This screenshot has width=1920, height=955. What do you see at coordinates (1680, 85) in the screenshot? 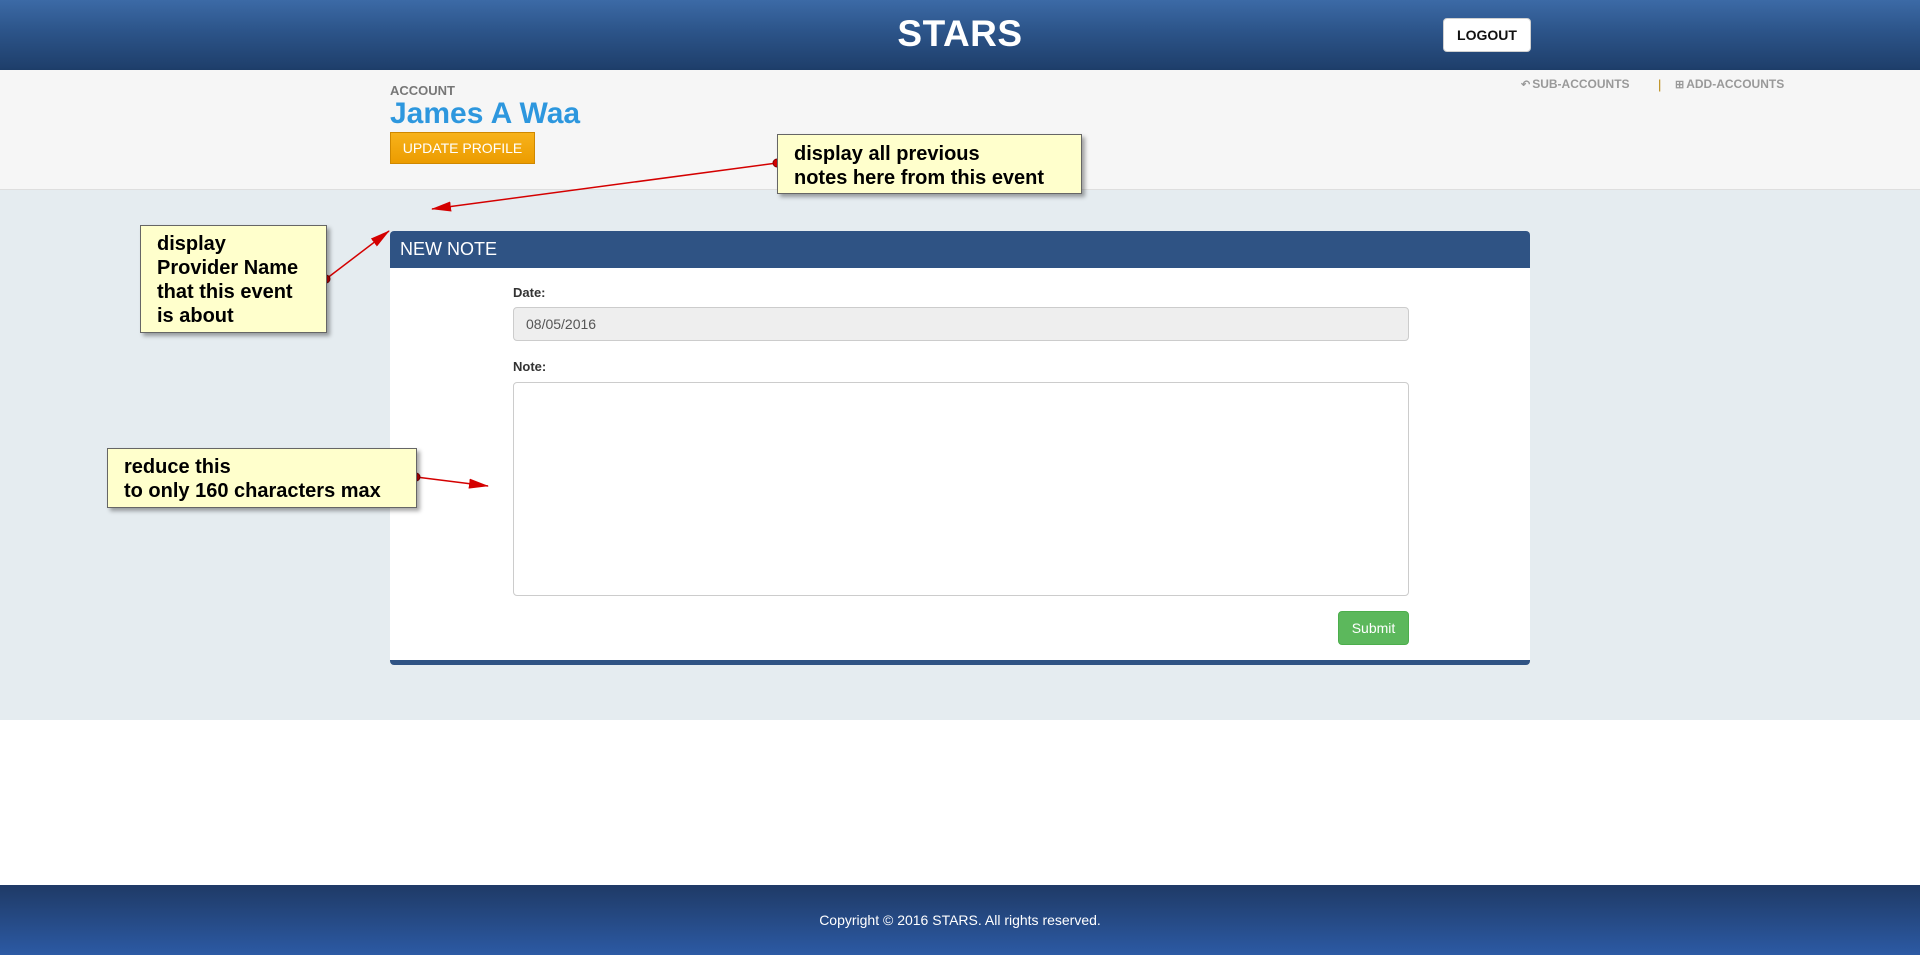
I see `plus-square-icon: ⊞` at bounding box center [1680, 85].